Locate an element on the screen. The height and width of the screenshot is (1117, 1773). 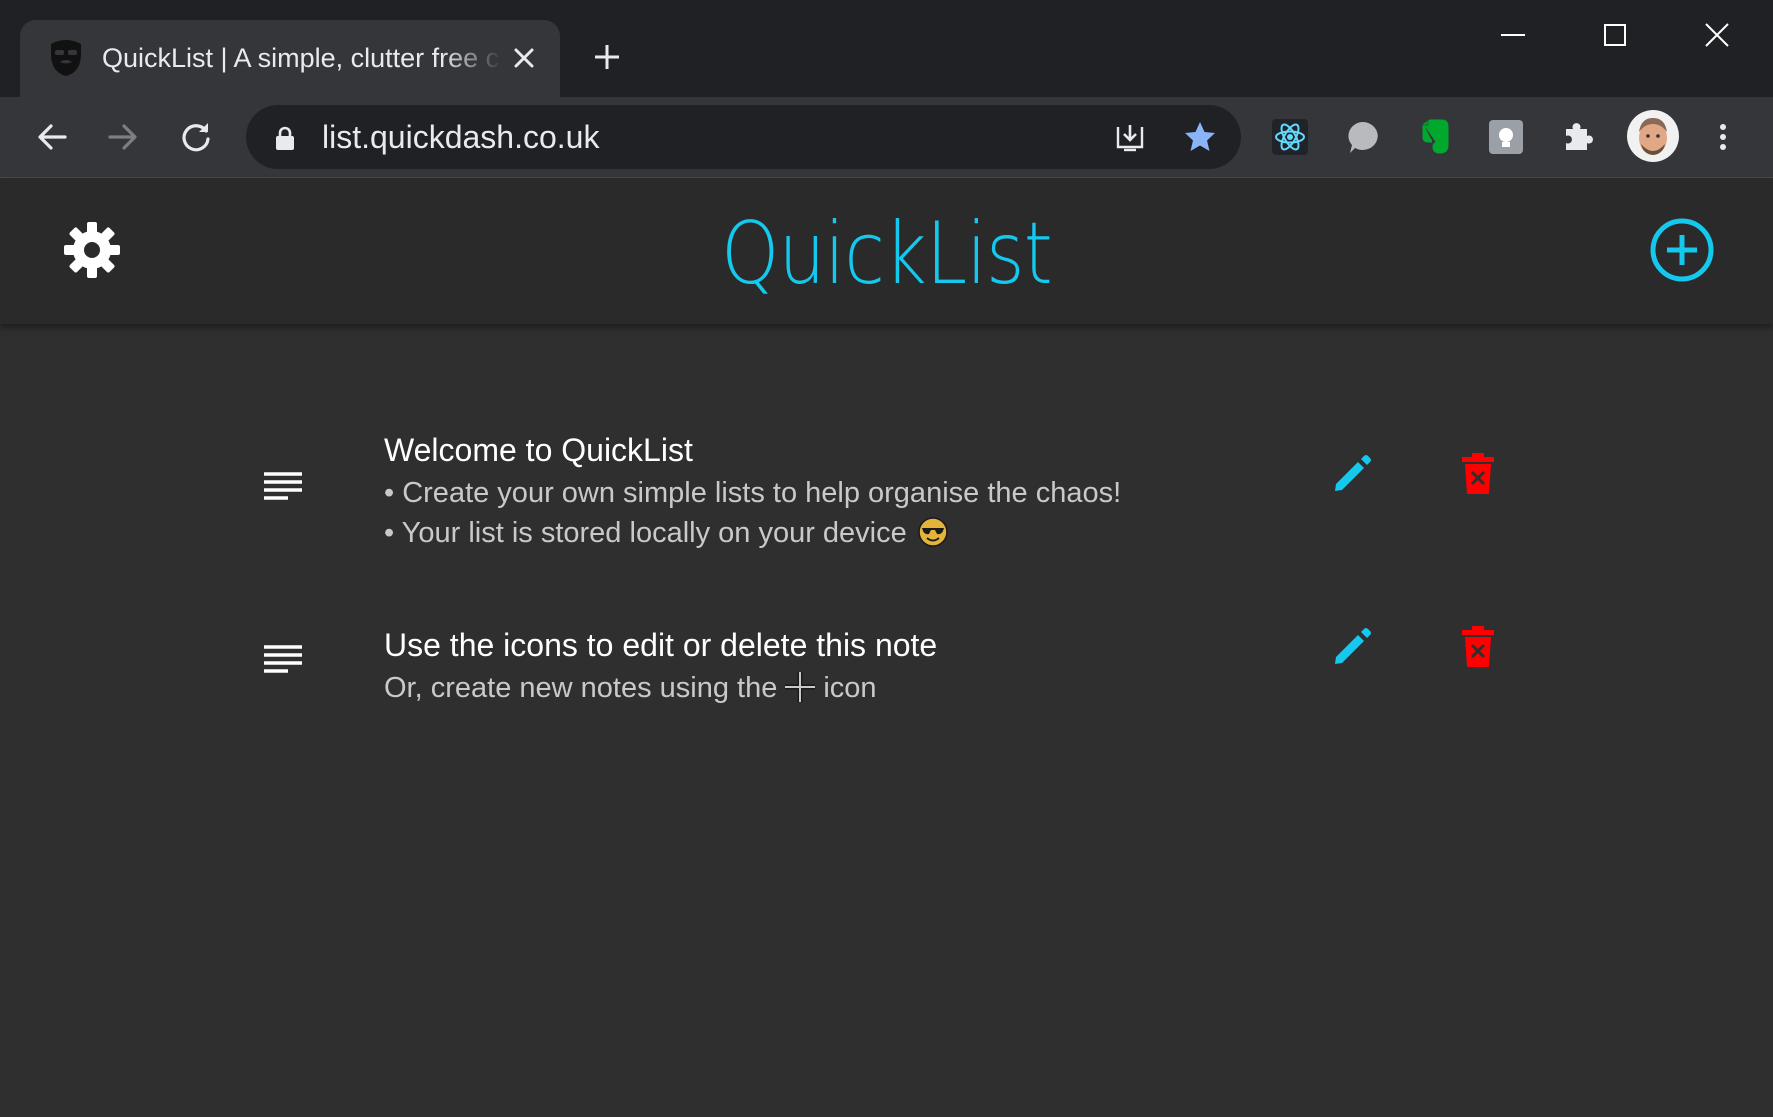
lightbulb-extension-icon is located at coordinates (1506, 137).